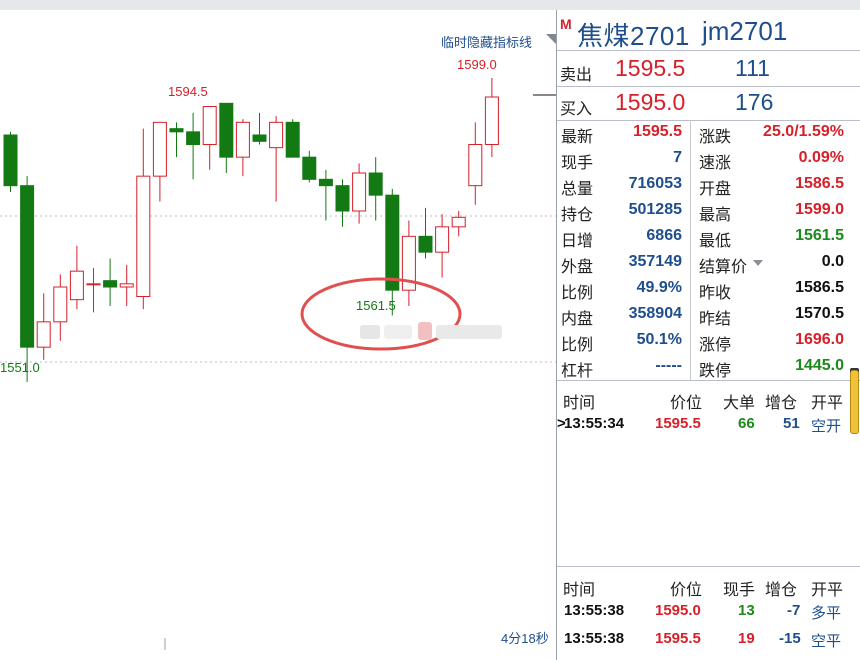 This screenshot has height=660, width=860. What do you see at coordinates (525, 638) in the screenshot?
I see `countdown-label: 4分18秒` at bounding box center [525, 638].